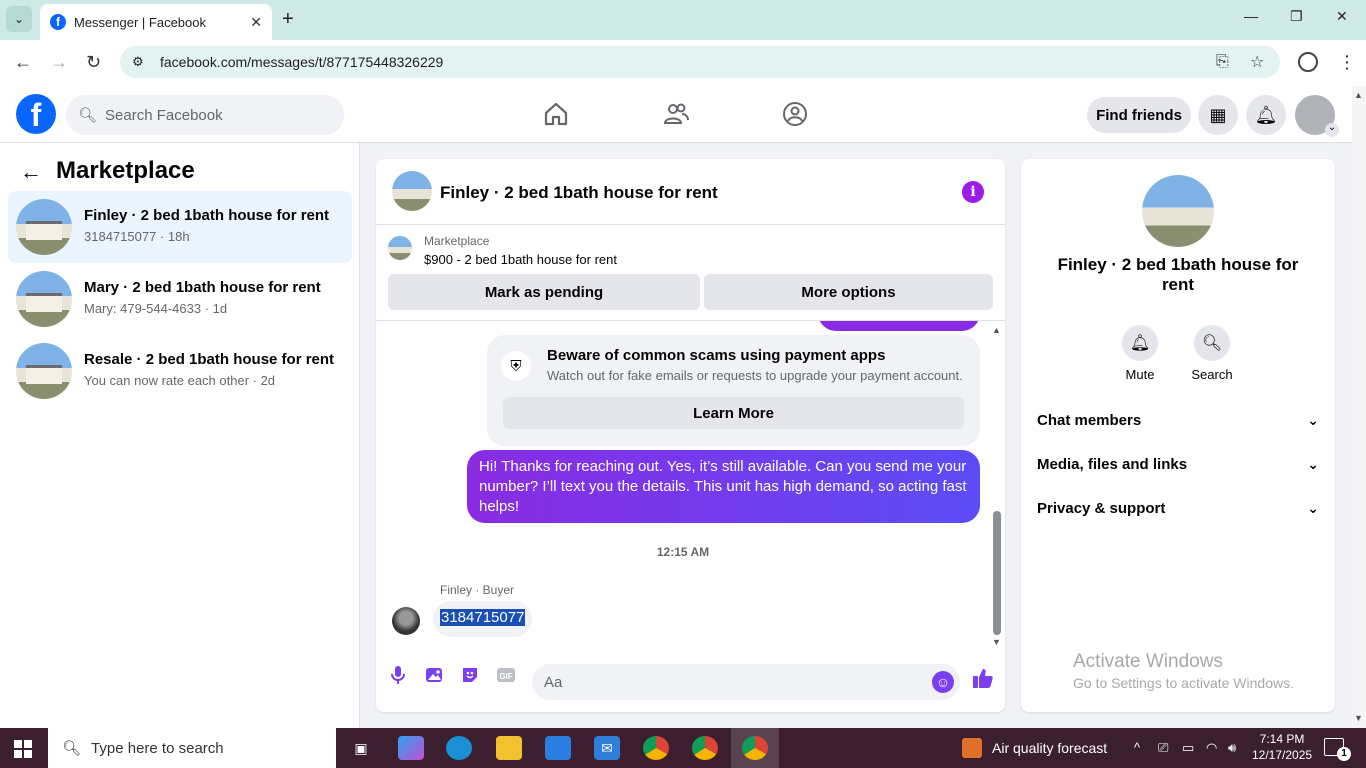  I want to click on incoming-message-bubble: 3184715077, so click(483, 619).